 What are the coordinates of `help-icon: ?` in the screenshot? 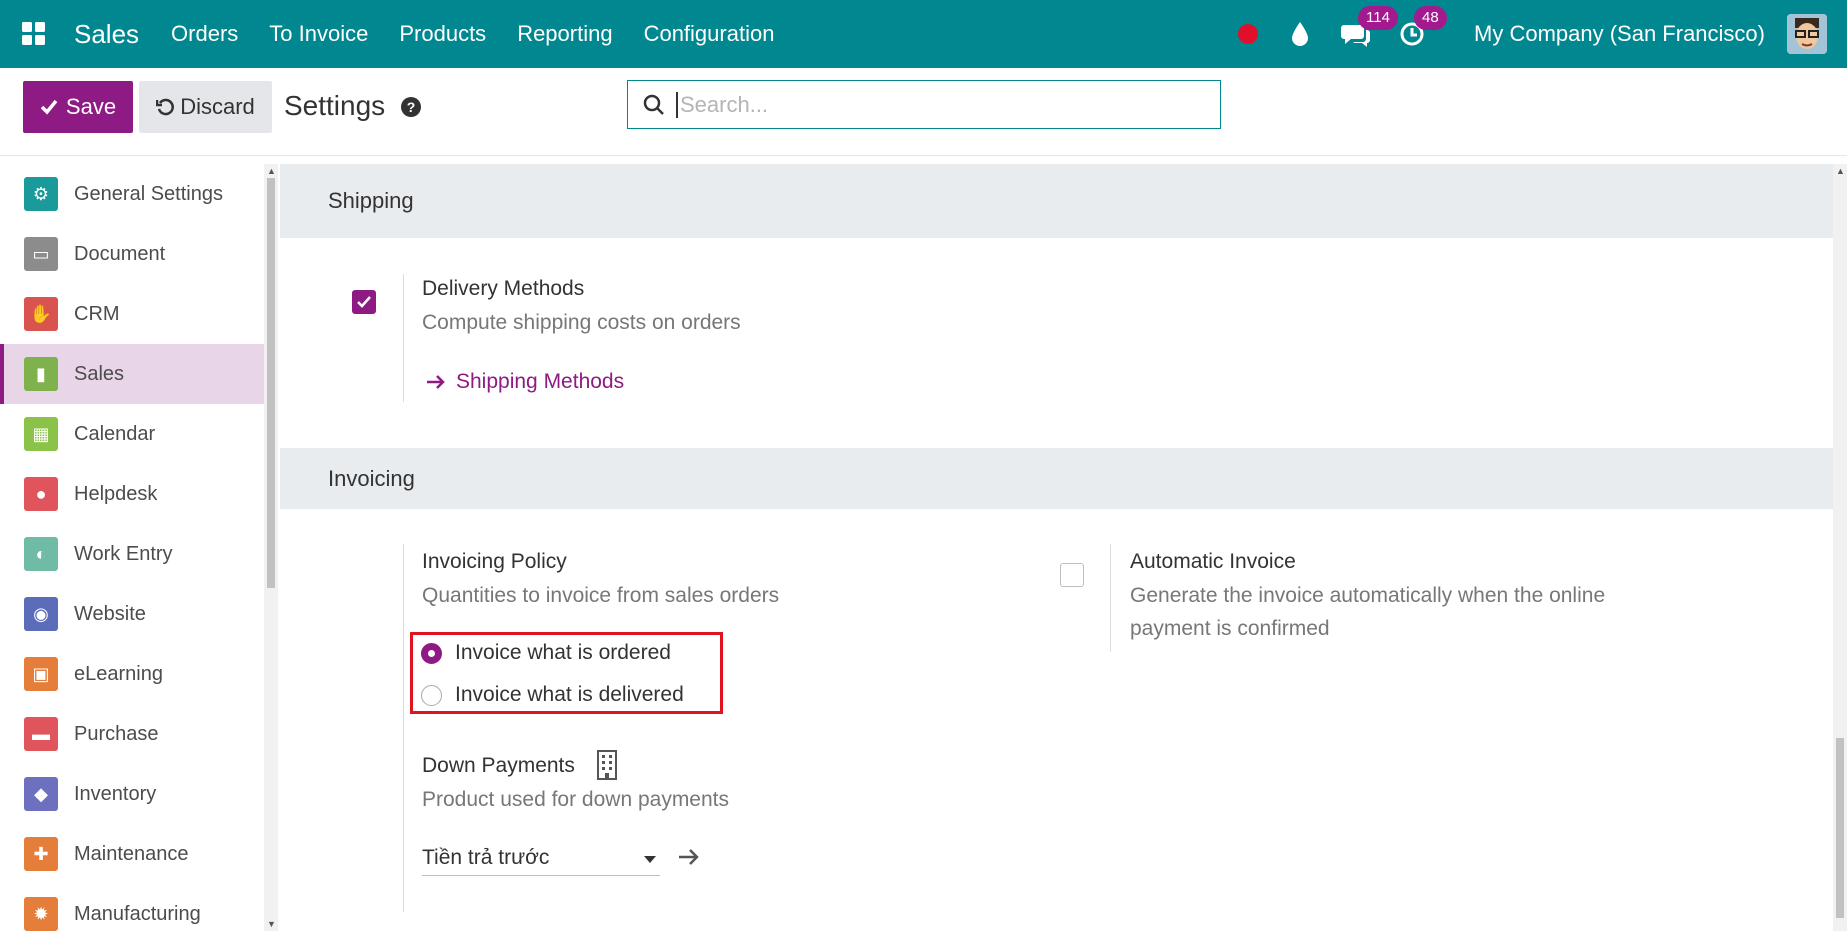 It's located at (411, 107).